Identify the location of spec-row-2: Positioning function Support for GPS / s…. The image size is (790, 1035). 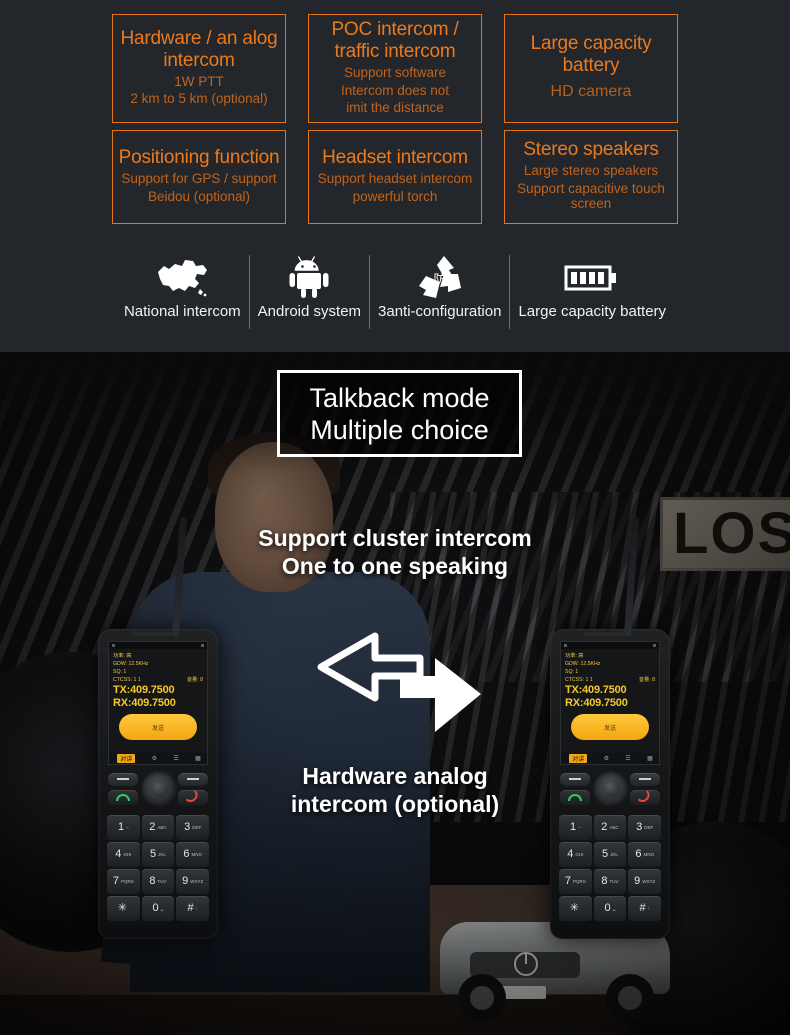
(395, 176).